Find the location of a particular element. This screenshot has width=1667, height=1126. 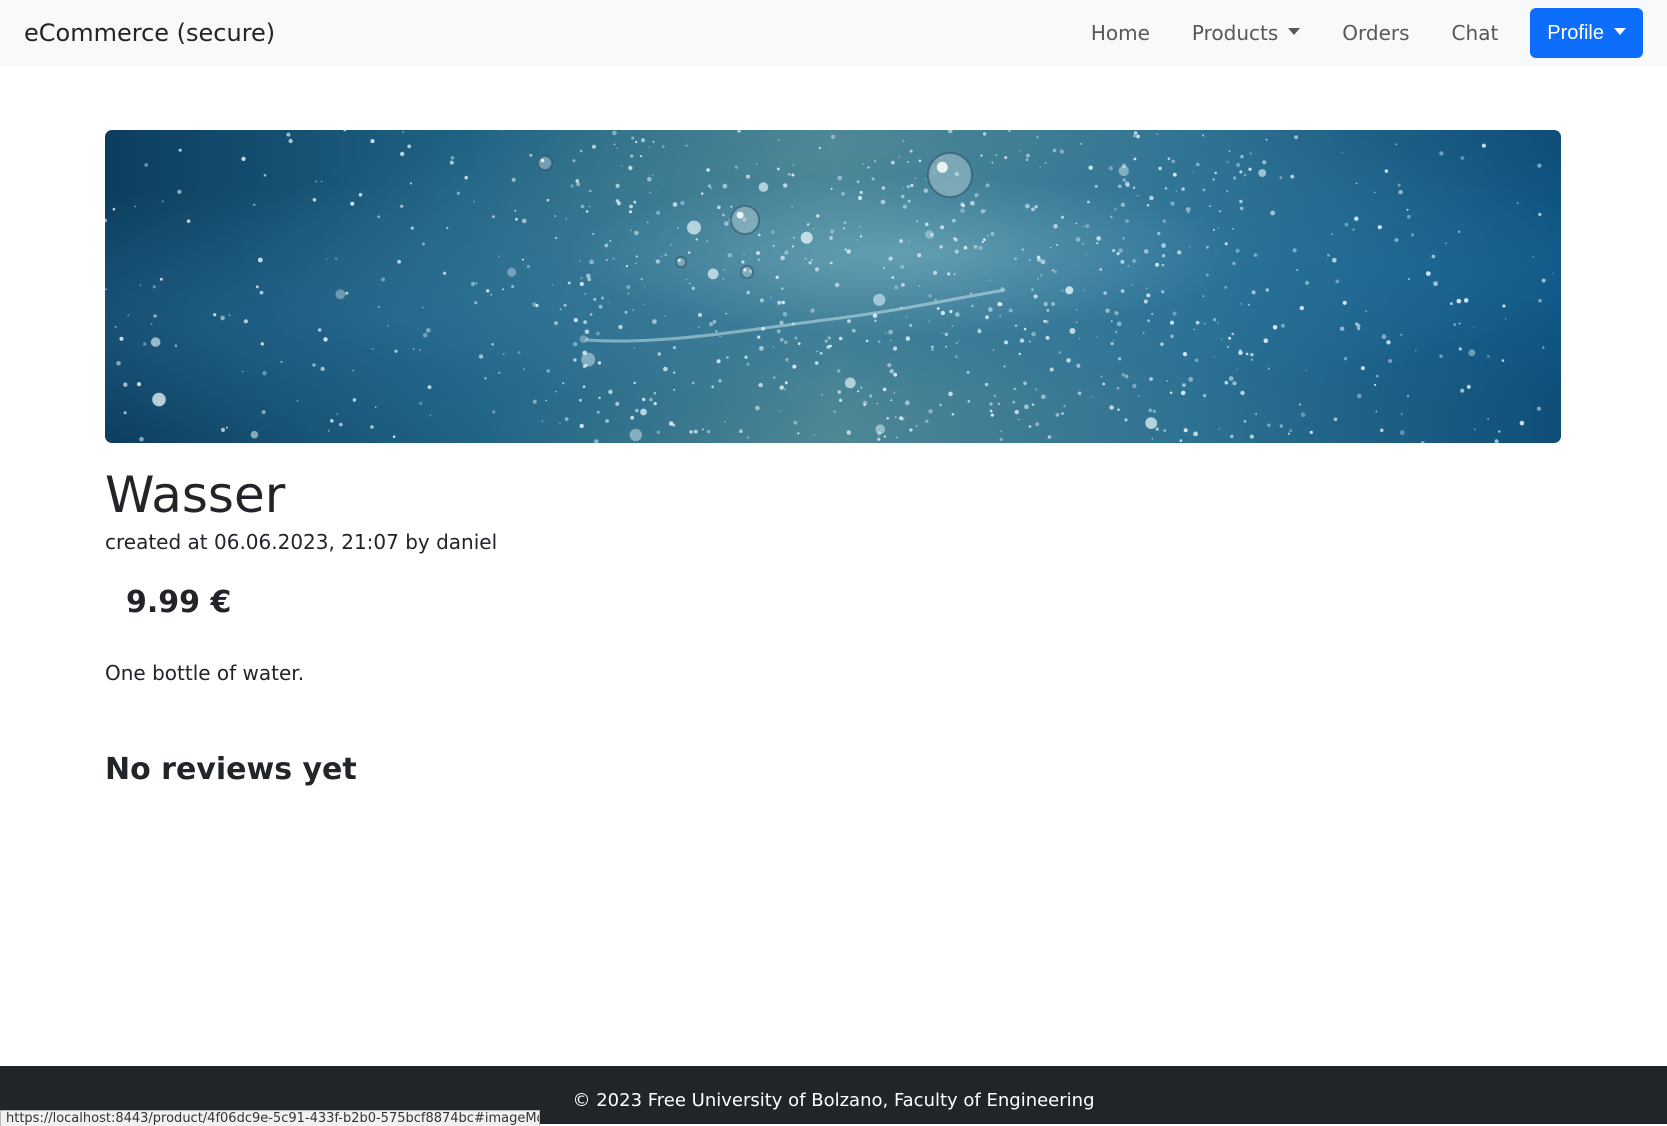

product-description: One bottle of water. is located at coordinates (205, 673).